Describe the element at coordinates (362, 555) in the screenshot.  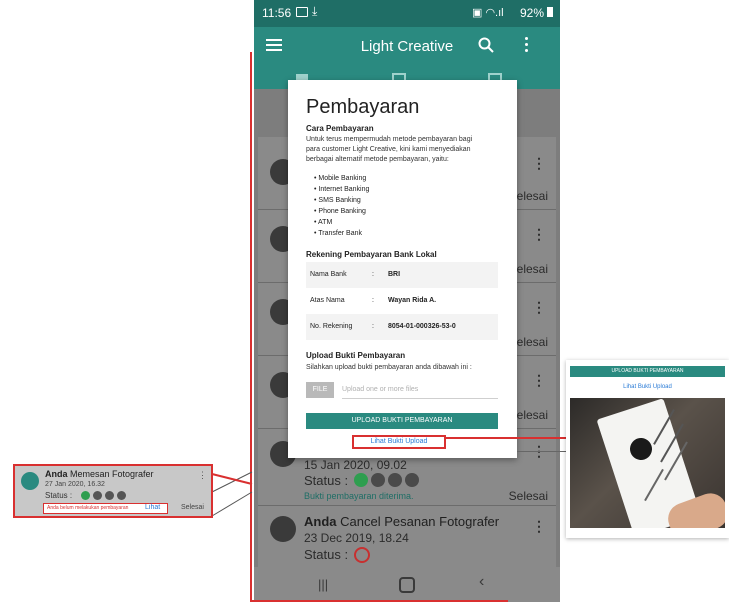
I see `cancel-status-icon` at that location.